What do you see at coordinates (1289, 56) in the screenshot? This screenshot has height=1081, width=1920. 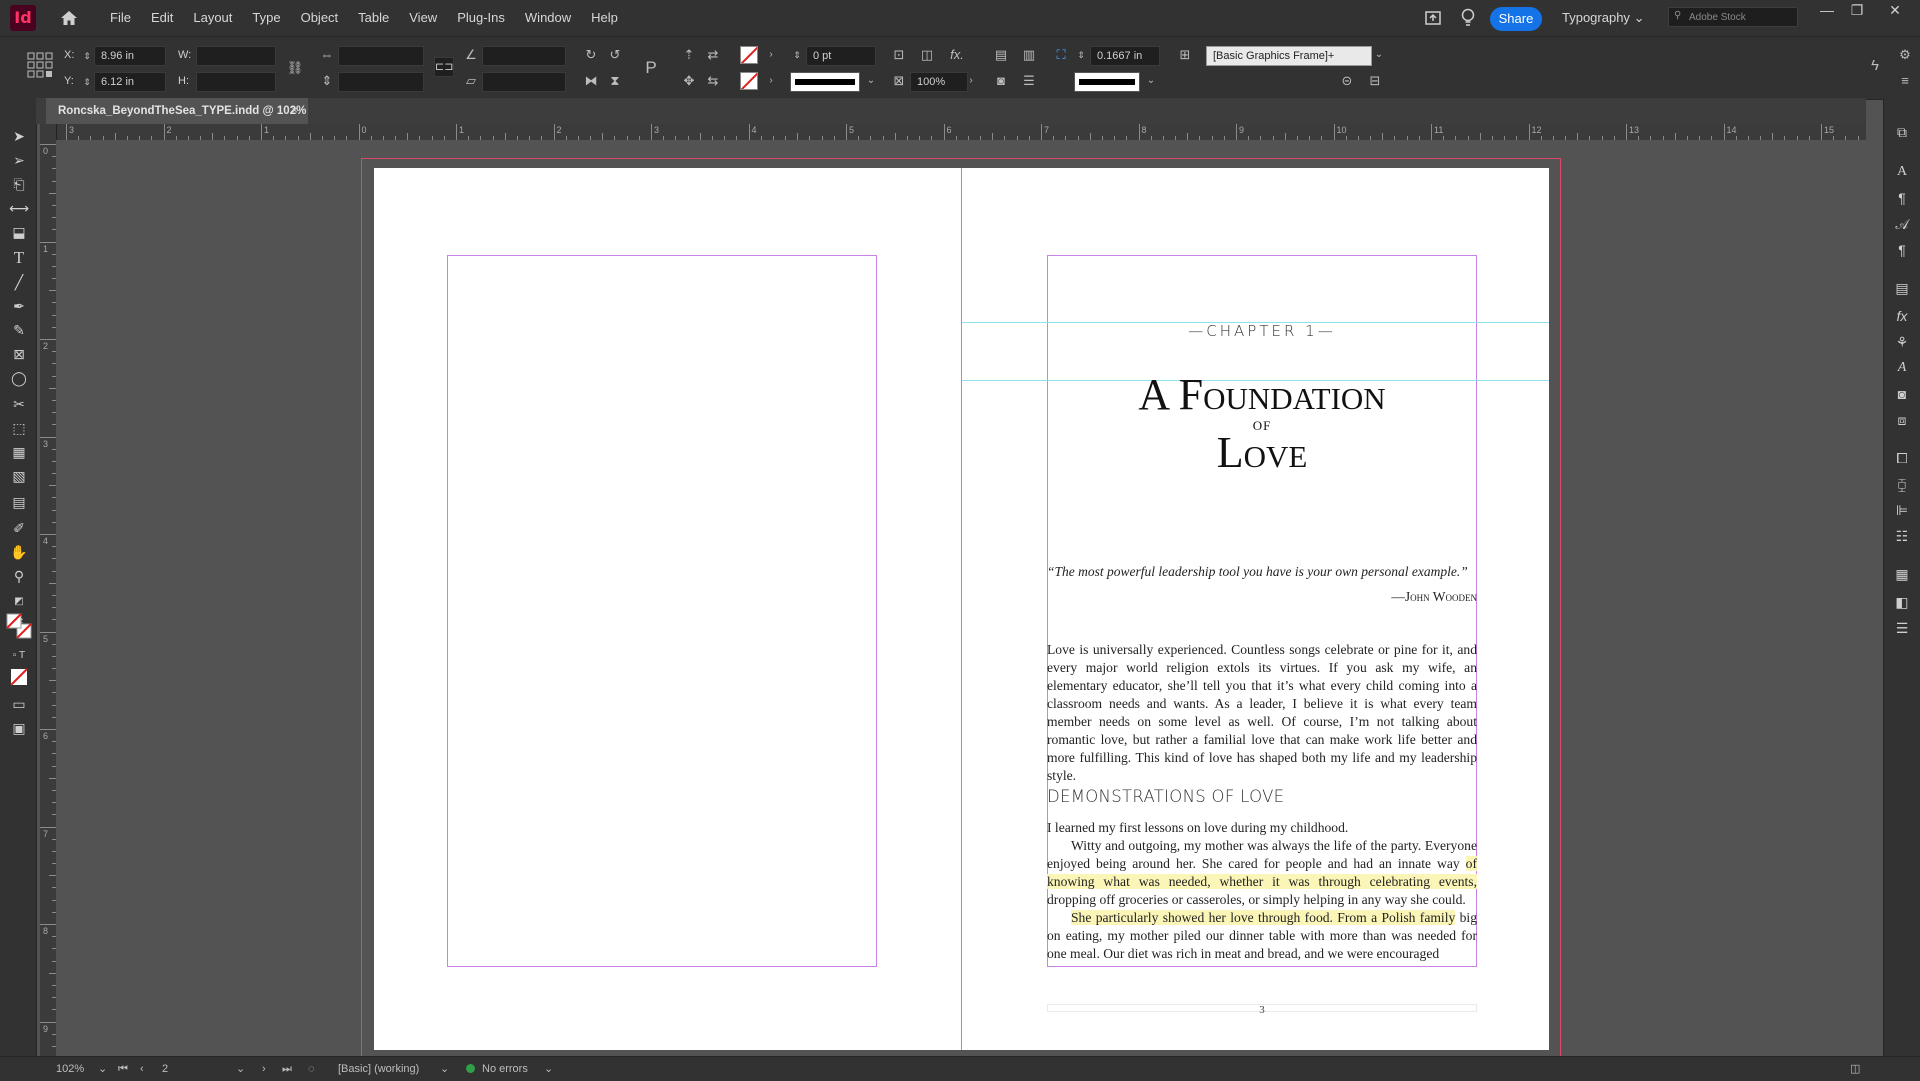 I see `object-style-dropdown: [Basic Graphics Frame]+` at bounding box center [1289, 56].